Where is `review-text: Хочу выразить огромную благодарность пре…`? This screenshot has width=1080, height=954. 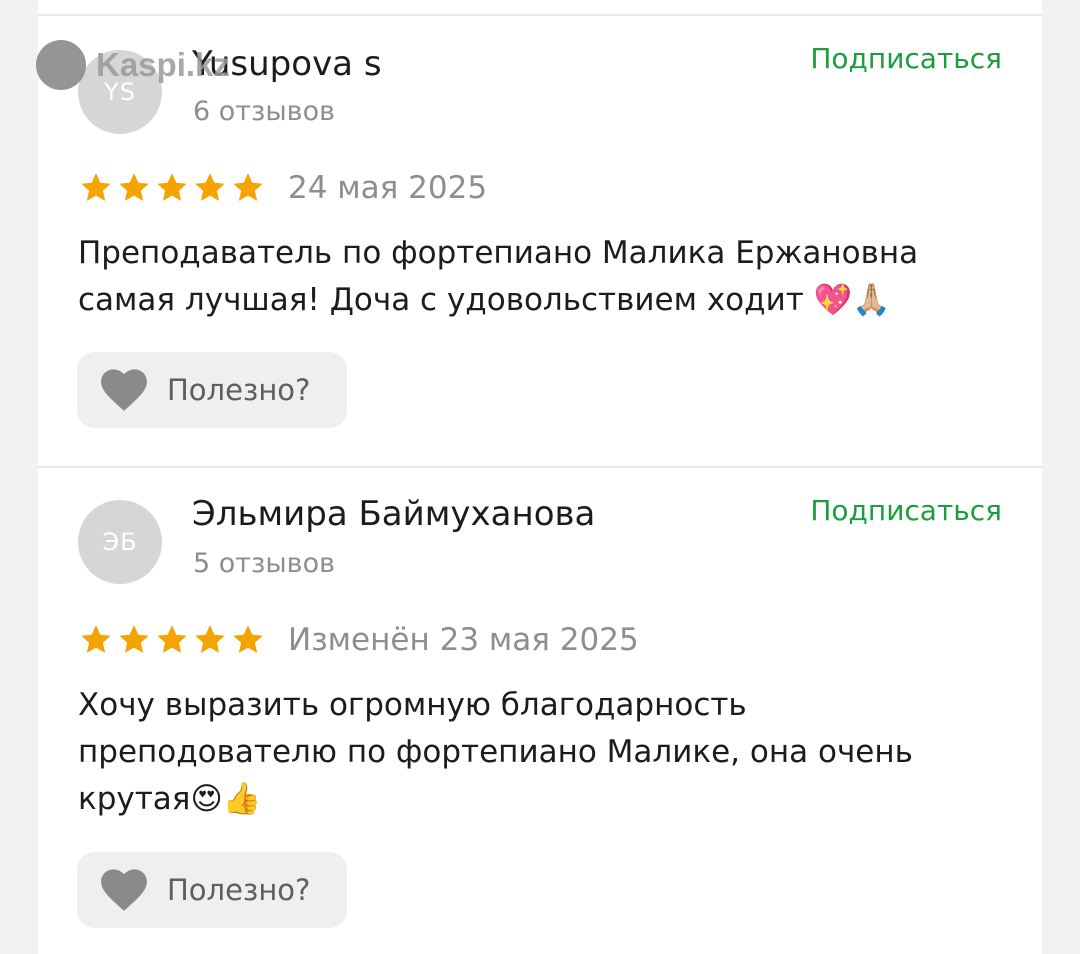
review-text: Хочу выразить огромную благодарность пре… is located at coordinates (543, 752).